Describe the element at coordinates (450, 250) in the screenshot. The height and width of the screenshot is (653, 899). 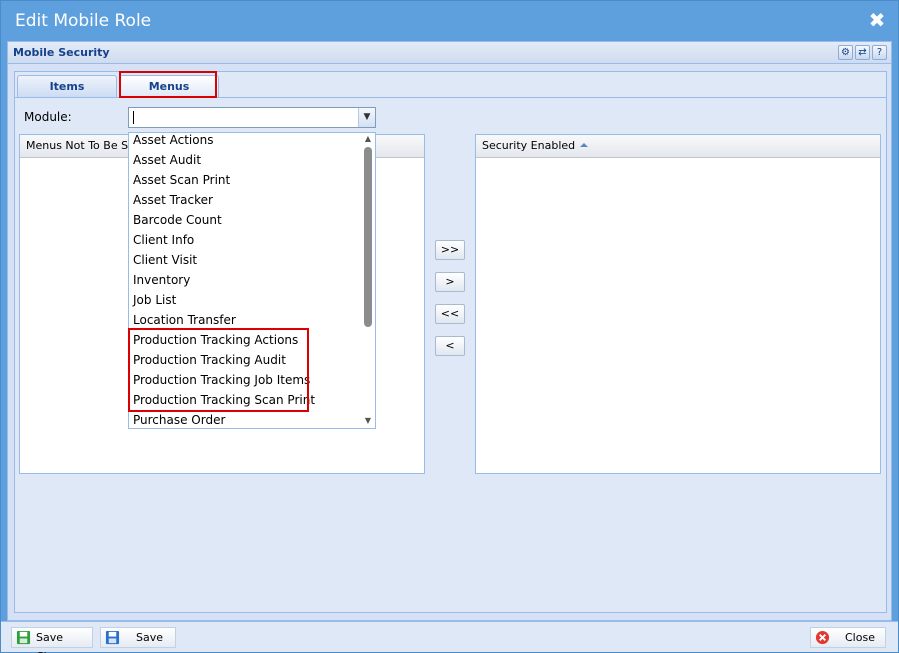
I see `move-all-right-button: >>` at that location.